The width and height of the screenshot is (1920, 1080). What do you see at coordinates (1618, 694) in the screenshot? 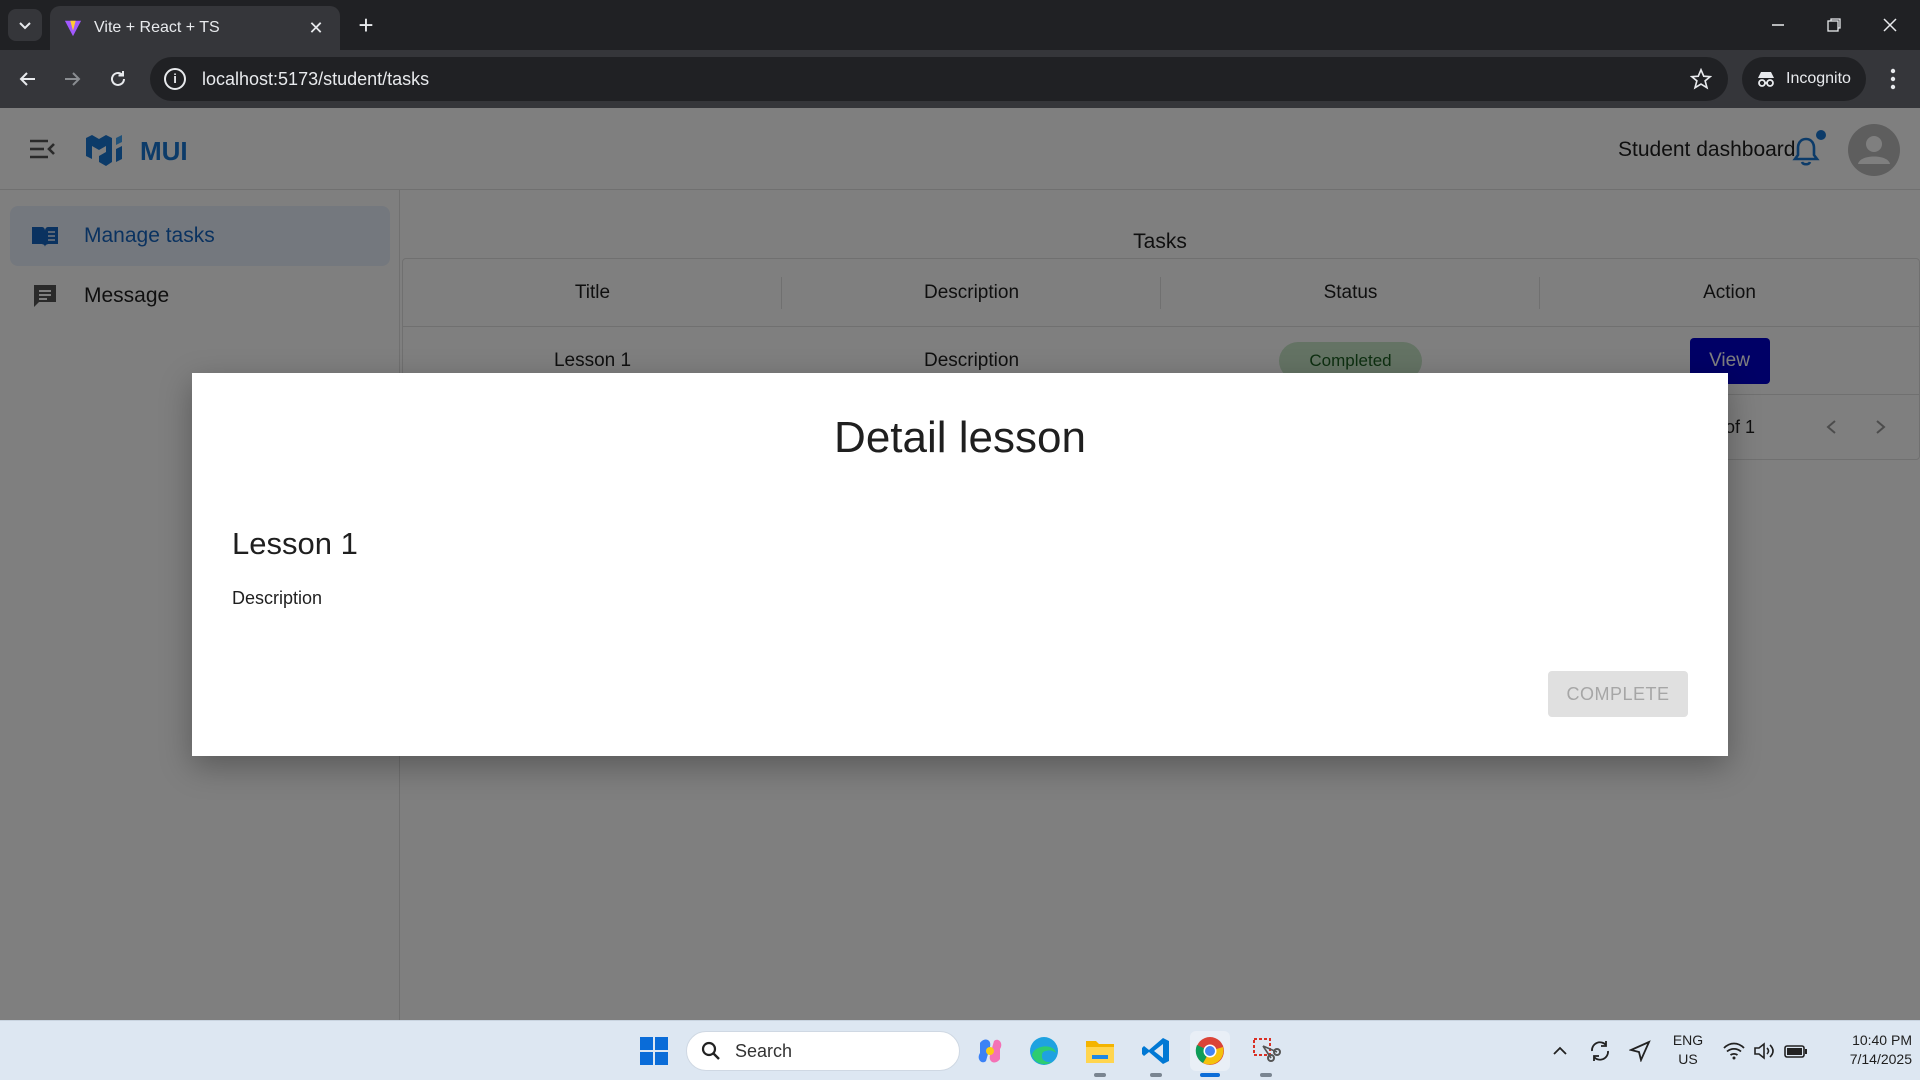
I see `complete-button: COMPLETE` at bounding box center [1618, 694].